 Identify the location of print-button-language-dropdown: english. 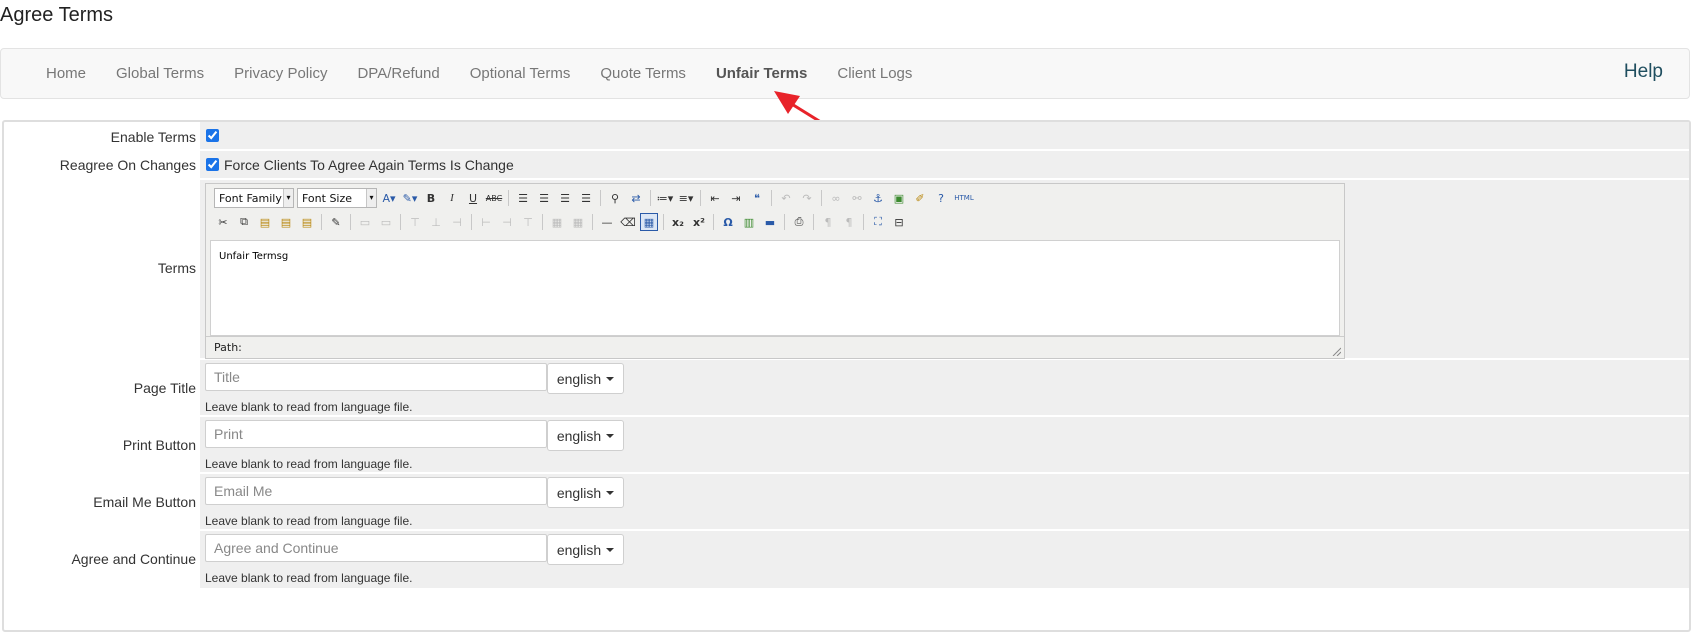
(585, 435).